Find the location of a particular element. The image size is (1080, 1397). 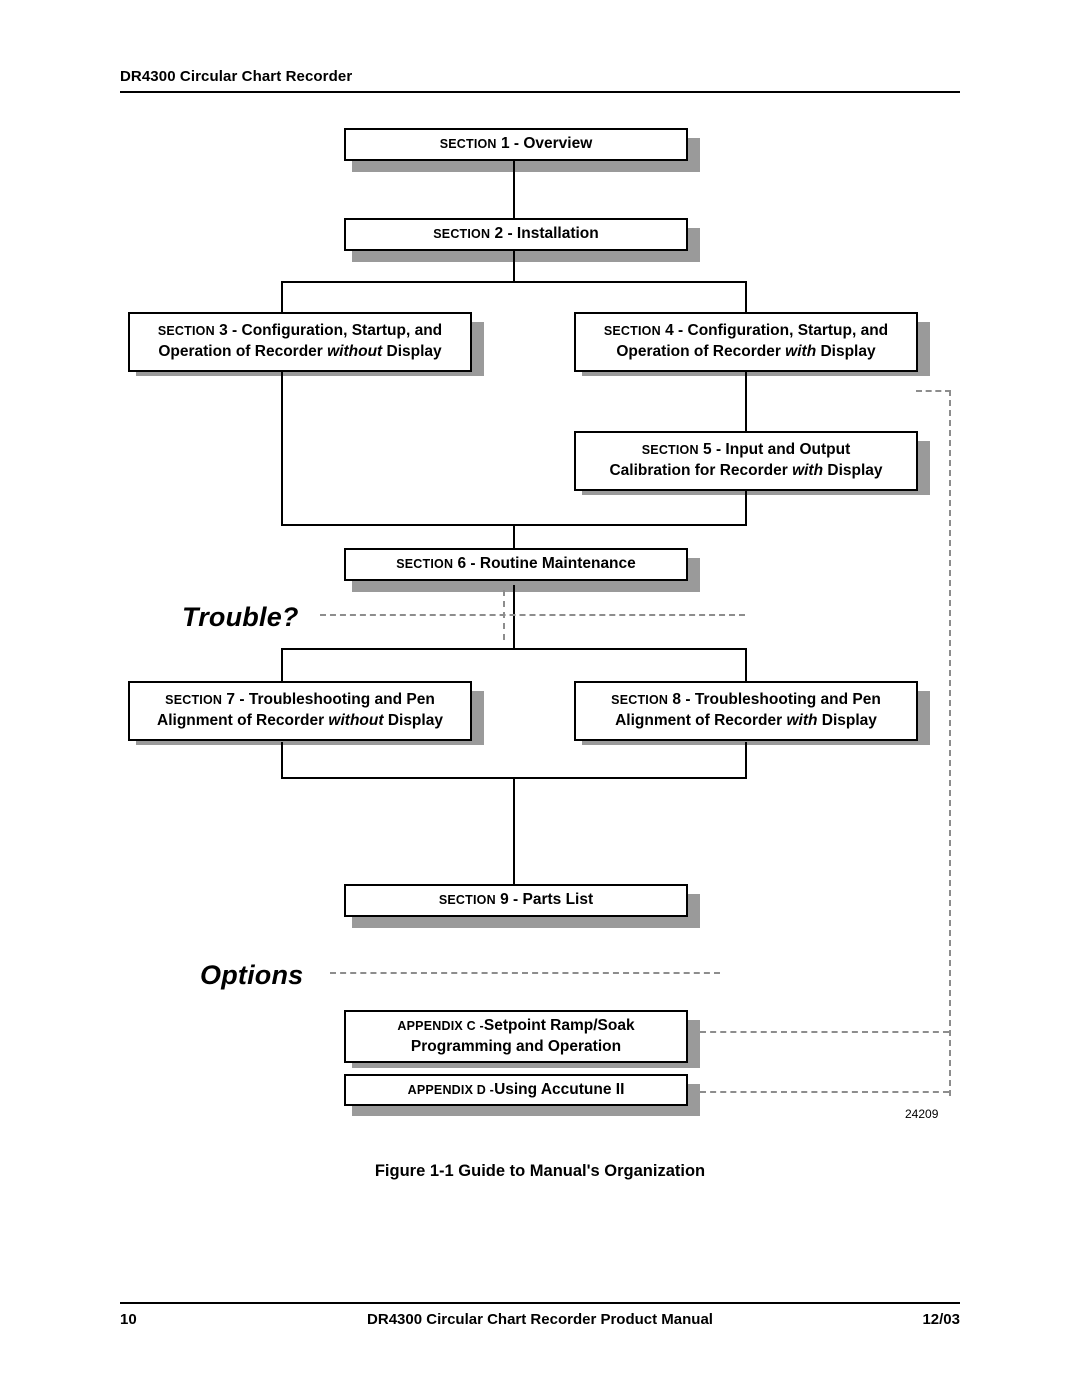

connector-s5-down is located at coordinates (746, 507).